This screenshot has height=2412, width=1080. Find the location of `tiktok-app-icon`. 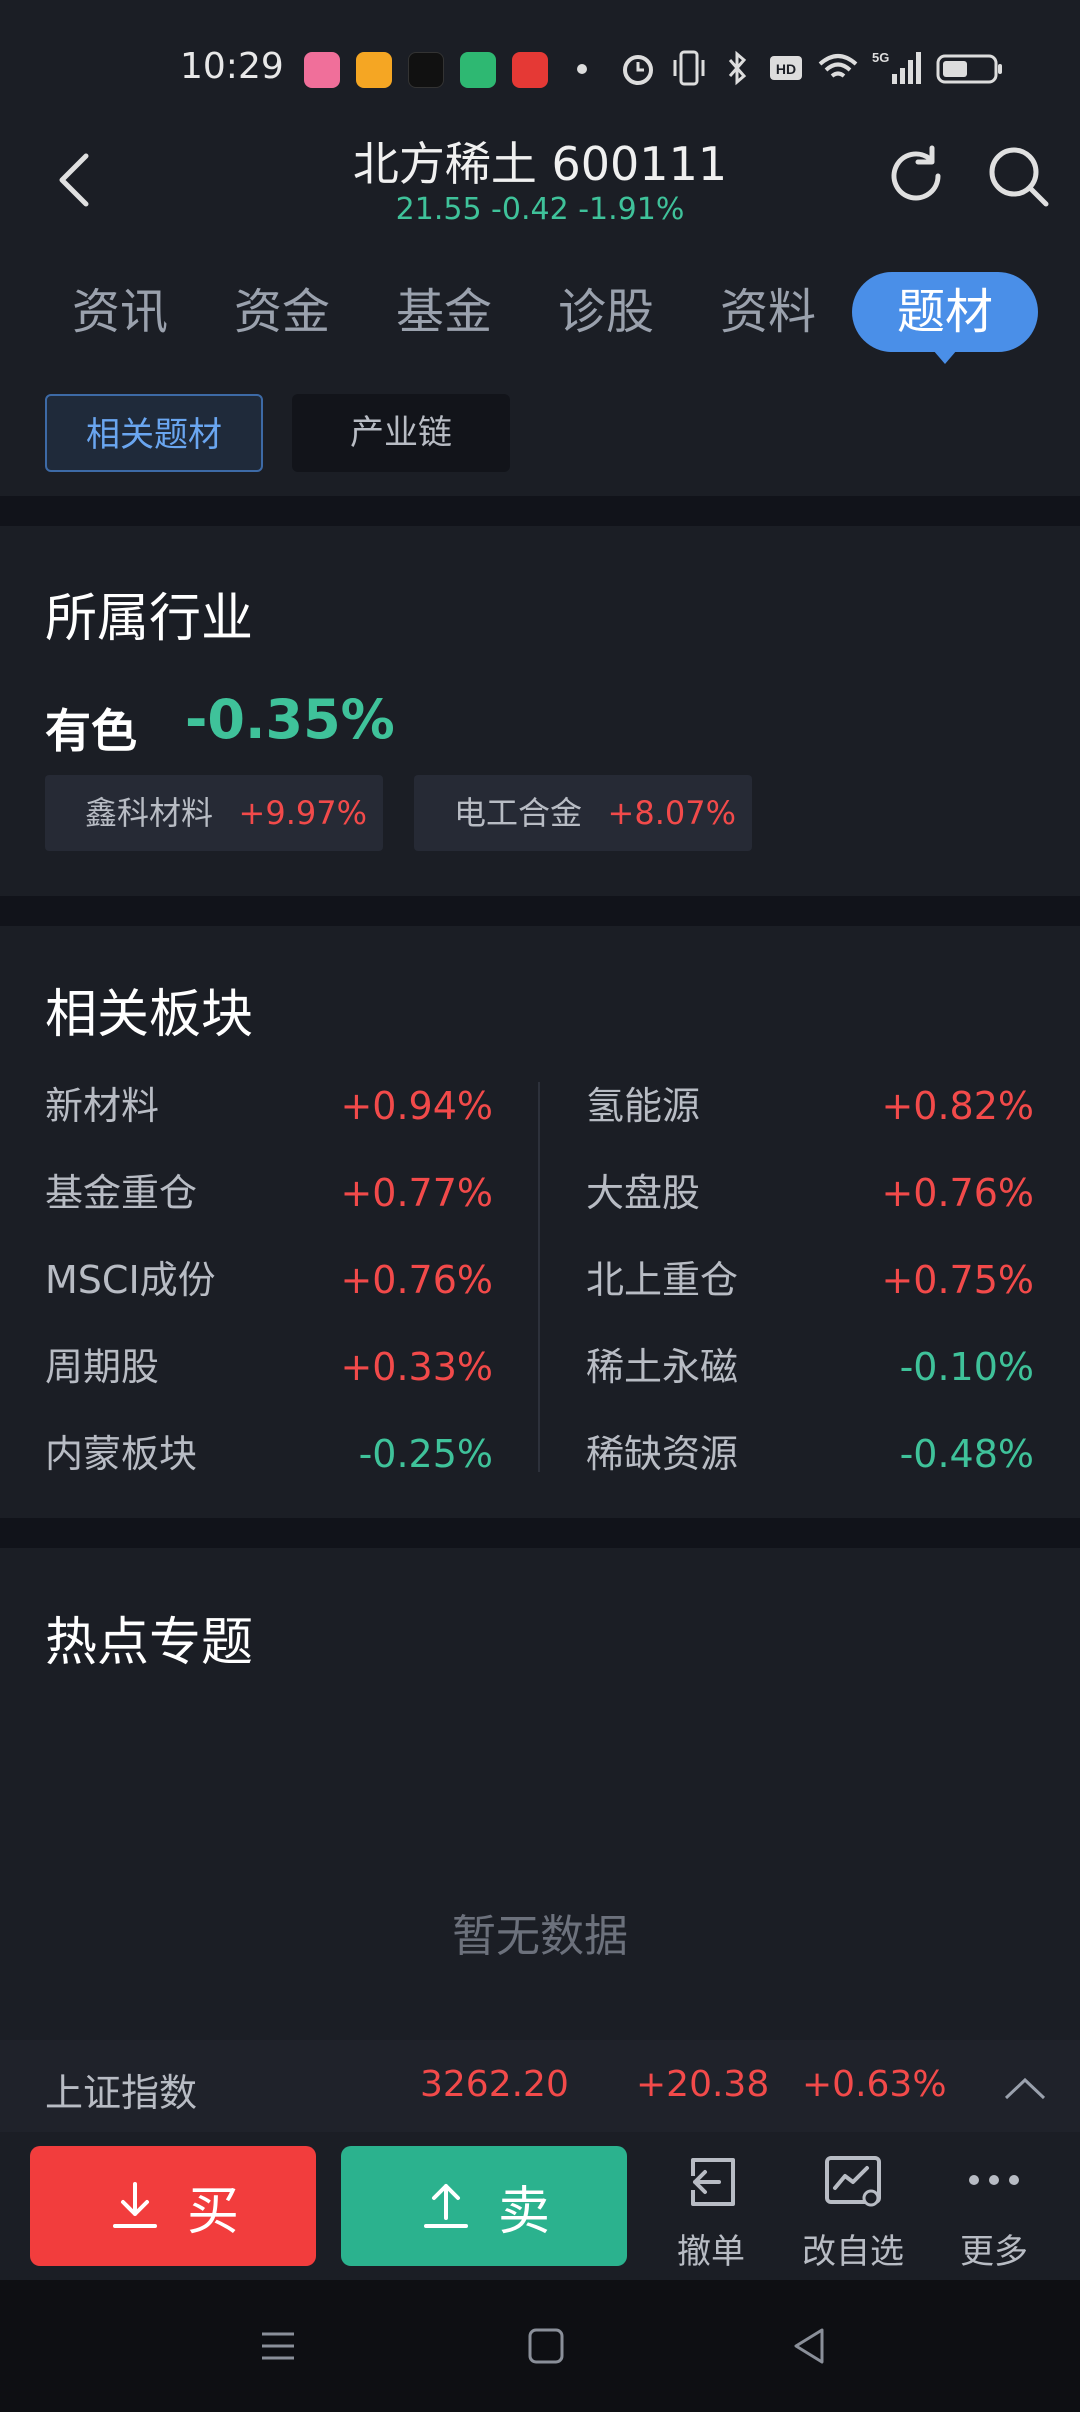

tiktok-app-icon is located at coordinates (426, 70).